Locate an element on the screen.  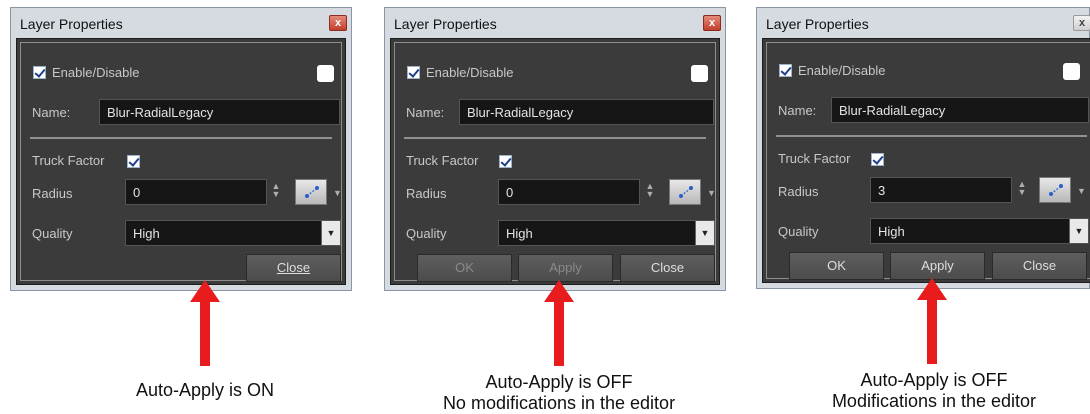
caption-line: Auto-Apply is ON is located at coordinates (205, 390).